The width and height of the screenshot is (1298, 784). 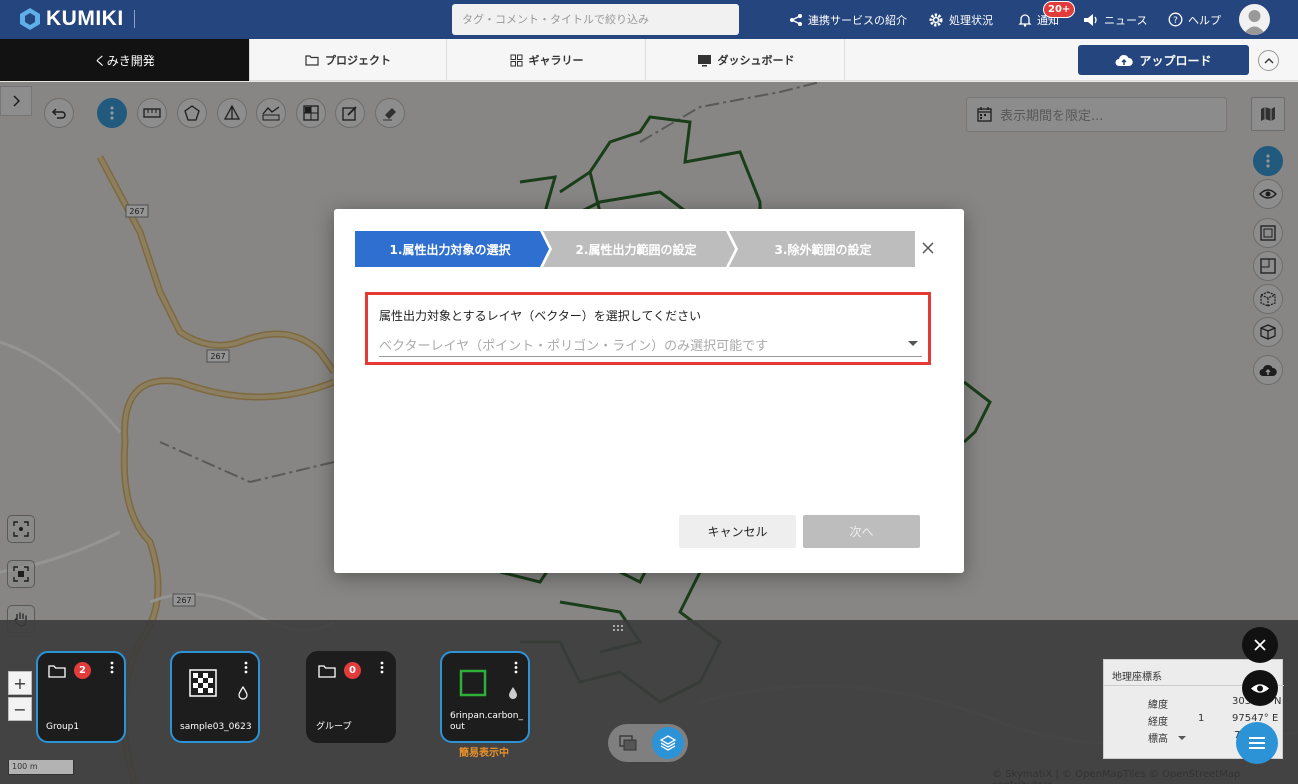 I want to click on tab-dashboard: ダッシュボード, so click(x=746, y=60).